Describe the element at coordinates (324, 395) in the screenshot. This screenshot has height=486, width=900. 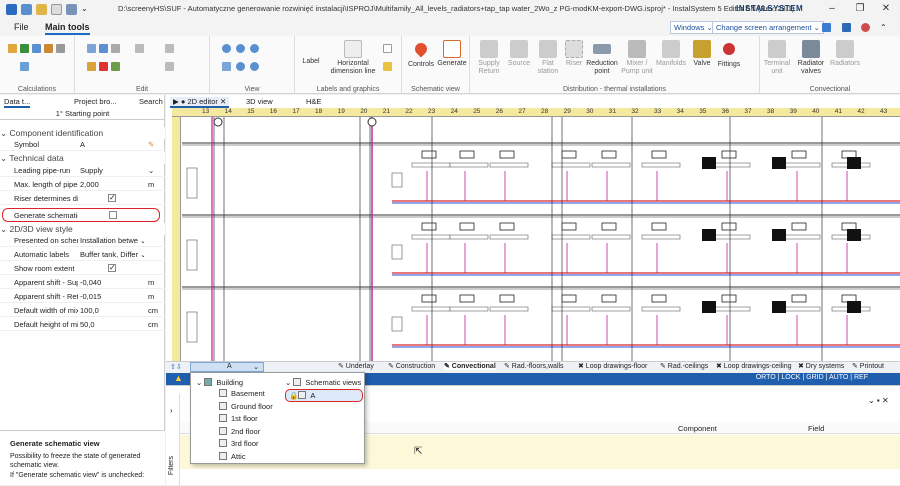
I see `tree-item-a: 🔒 A` at that location.